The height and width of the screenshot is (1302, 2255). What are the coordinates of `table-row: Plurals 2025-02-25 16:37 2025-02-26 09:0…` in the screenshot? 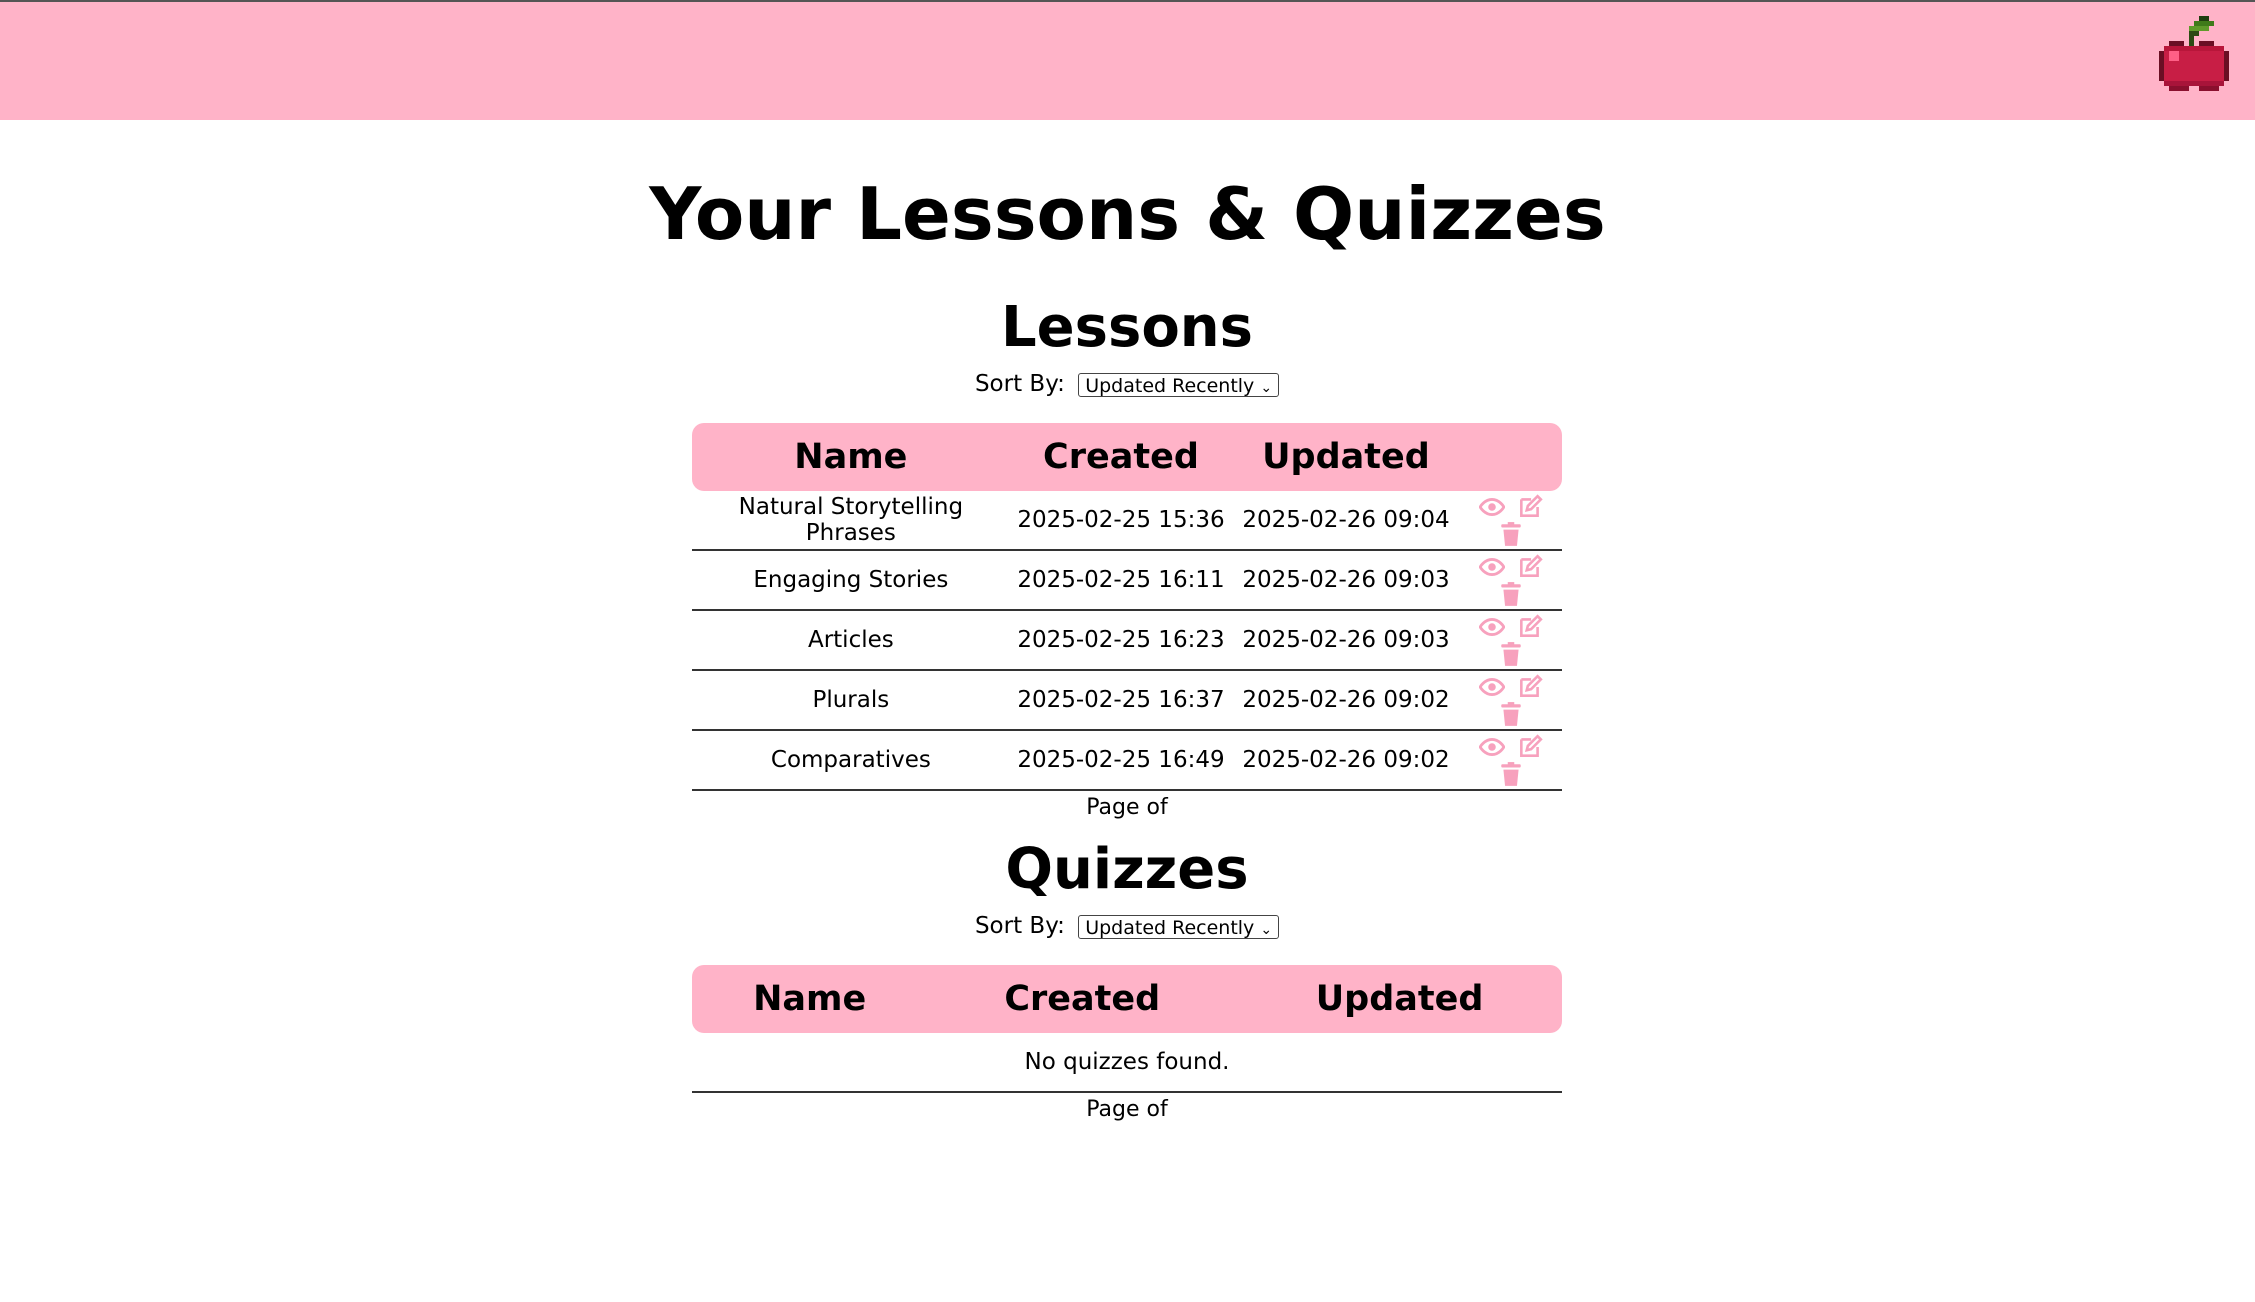 It's located at (1127, 700).